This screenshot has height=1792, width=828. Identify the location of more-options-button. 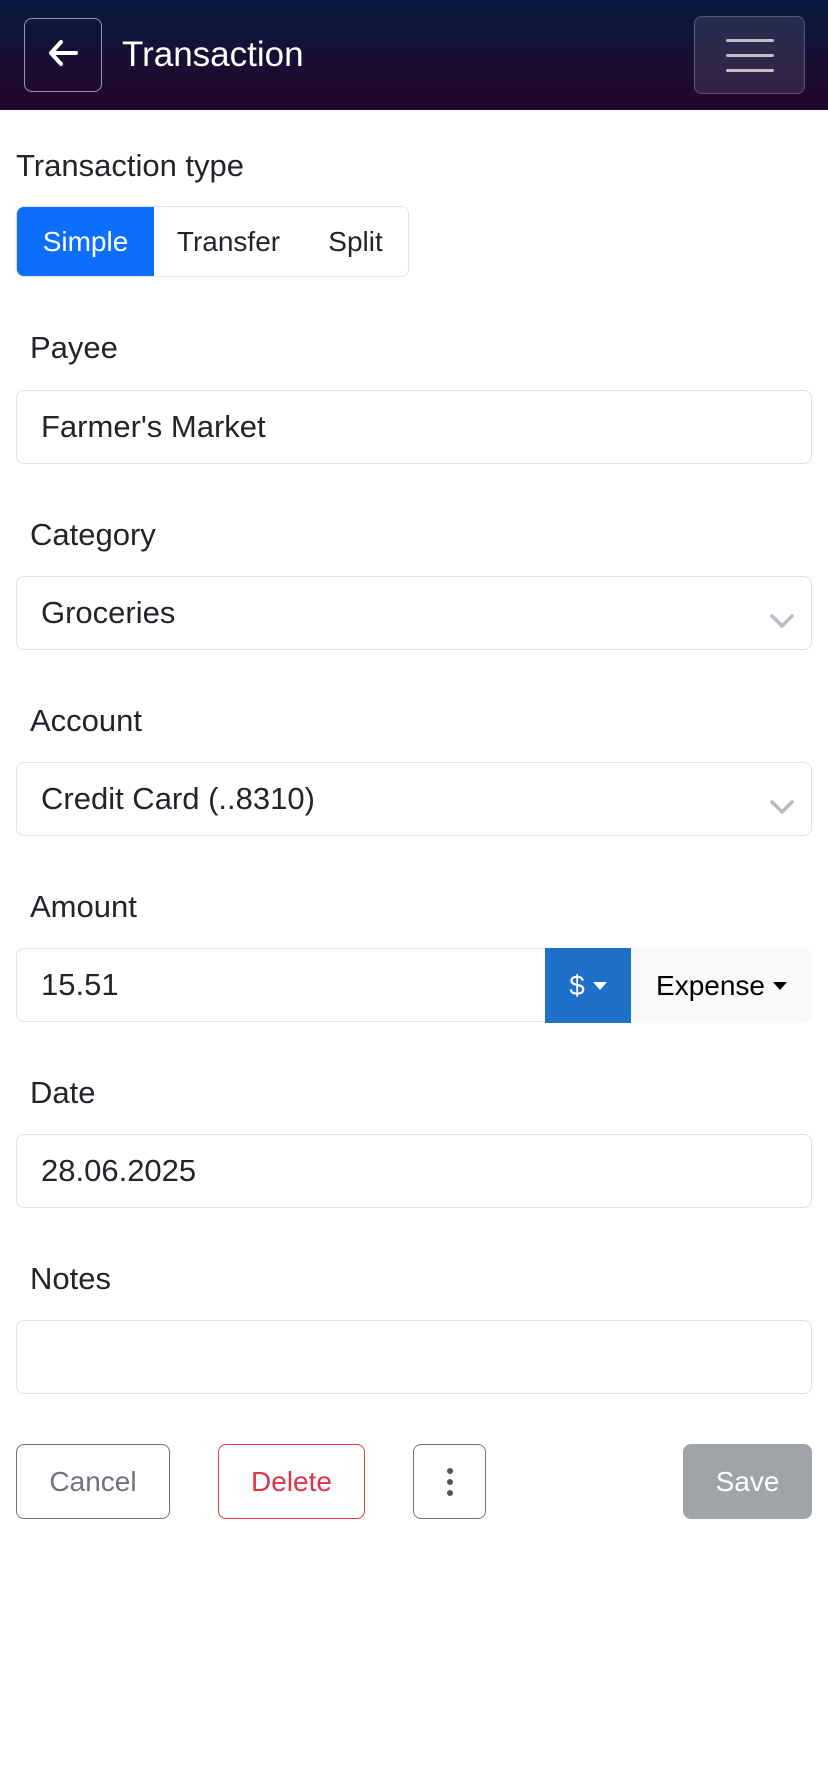
(449, 1481).